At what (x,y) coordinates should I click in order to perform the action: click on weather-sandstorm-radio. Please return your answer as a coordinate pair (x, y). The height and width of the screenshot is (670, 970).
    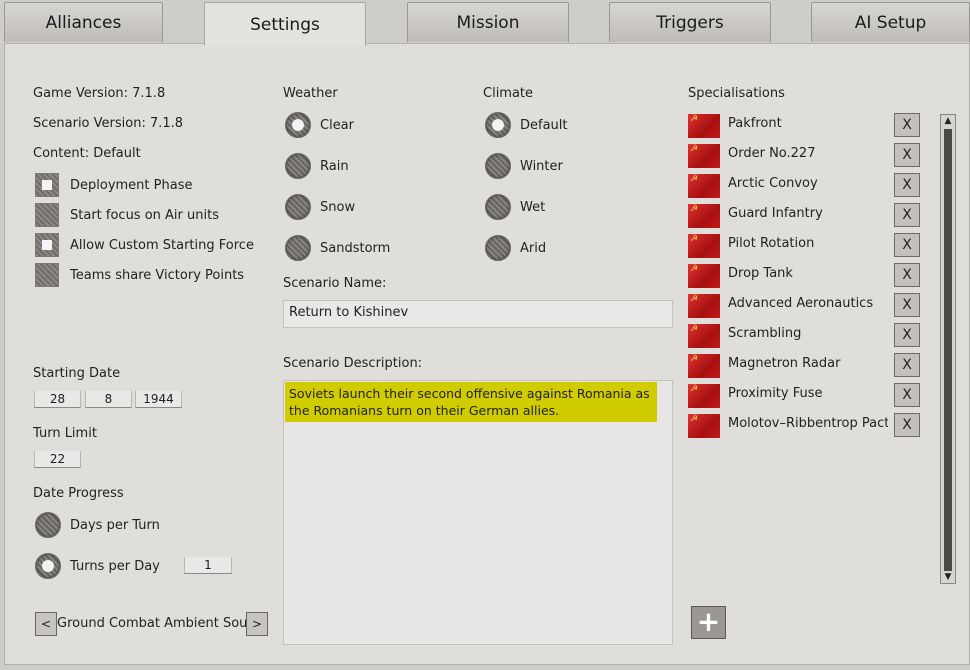
    Looking at the image, I should click on (298, 248).